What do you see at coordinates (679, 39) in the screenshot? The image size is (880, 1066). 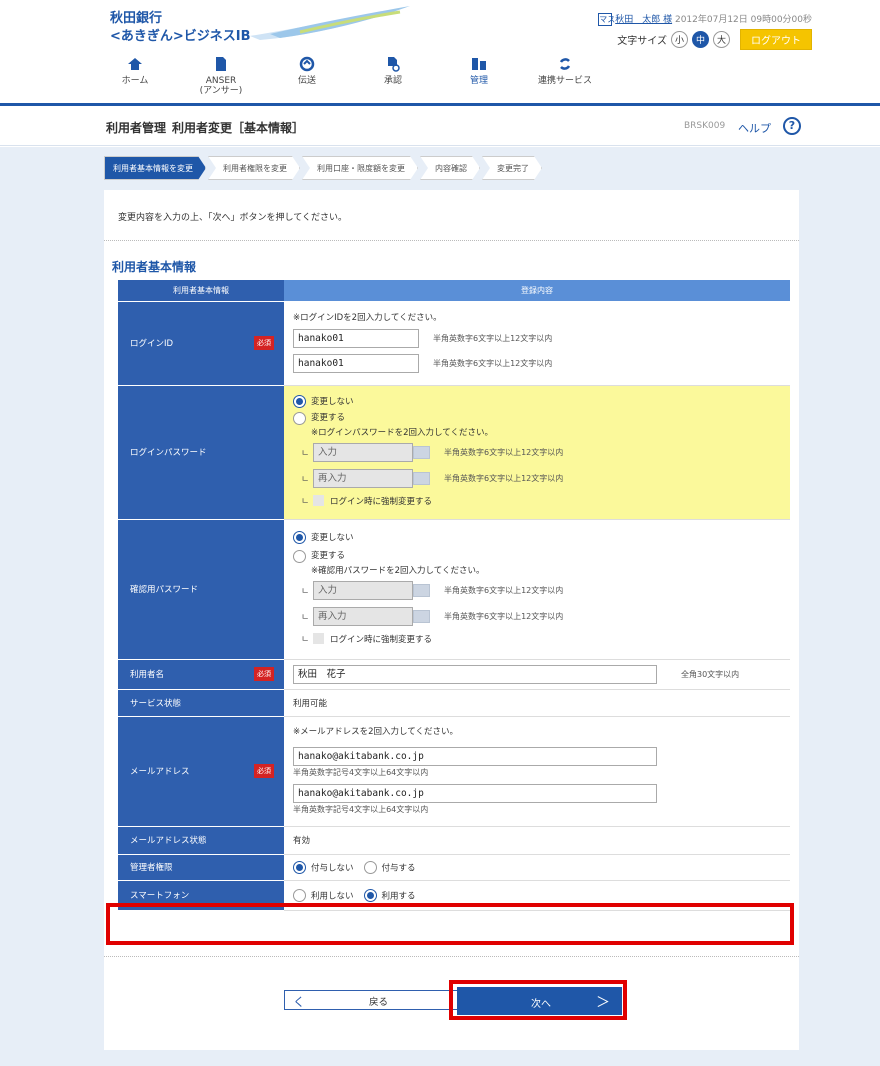 I see `font-small-button: 小` at bounding box center [679, 39].